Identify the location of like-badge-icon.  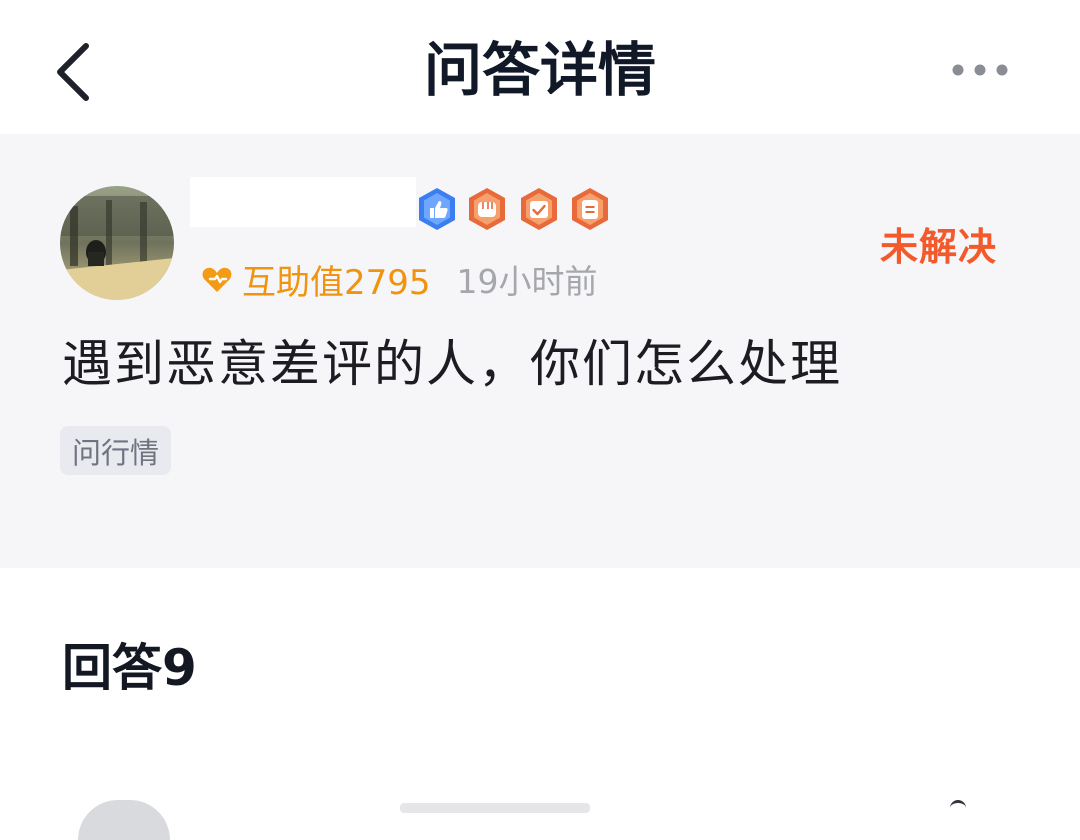
(437, 209).